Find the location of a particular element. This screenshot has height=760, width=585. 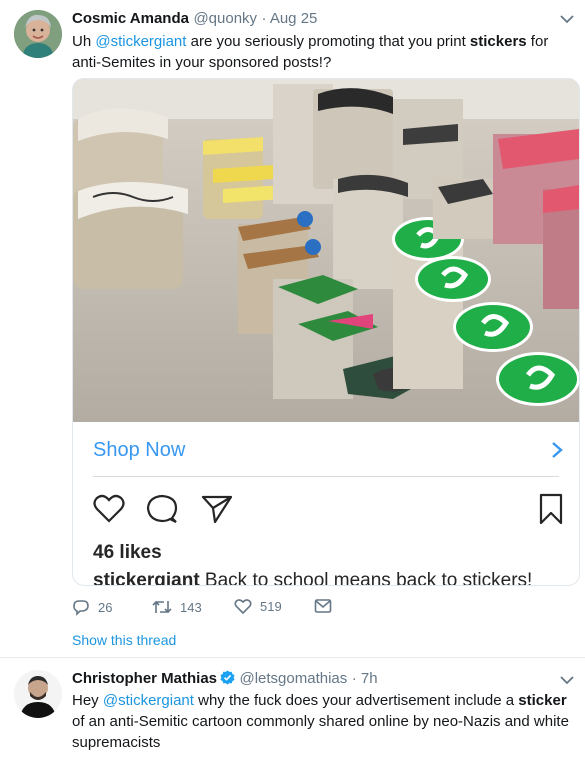

user-handle: @quonky is located at coordinates (225, 18).